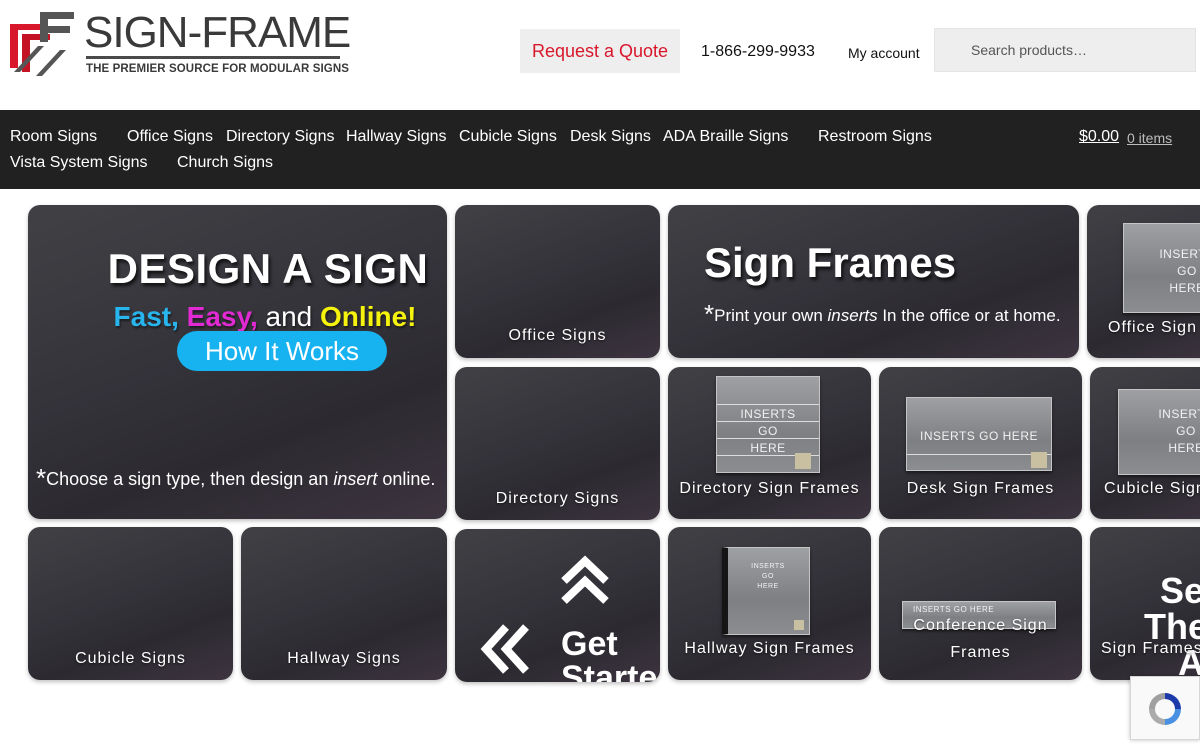  I want to click on recaptcha-badge, so click(1165, 708).